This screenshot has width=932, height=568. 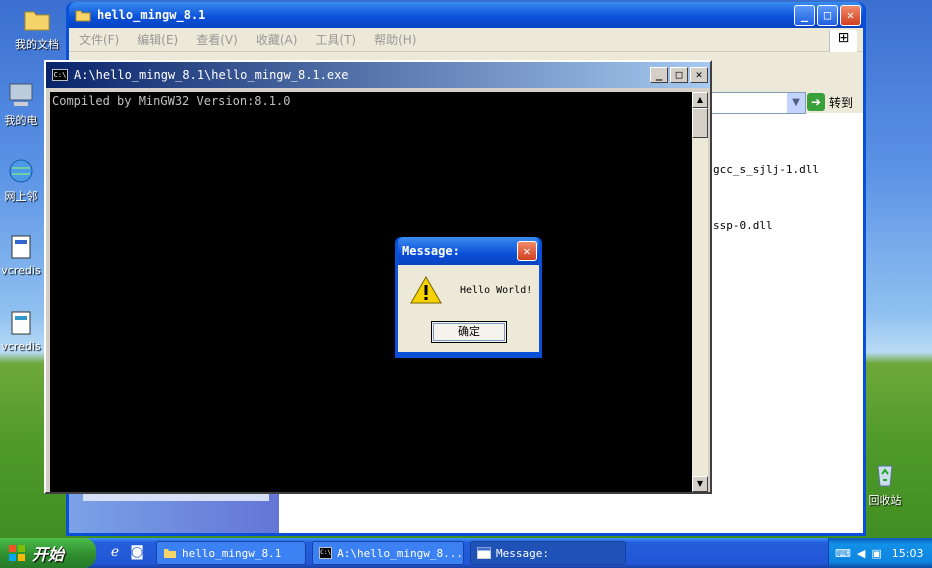 I want to click on quicklaunch-icon: ◙, so click(x=137, y=553).